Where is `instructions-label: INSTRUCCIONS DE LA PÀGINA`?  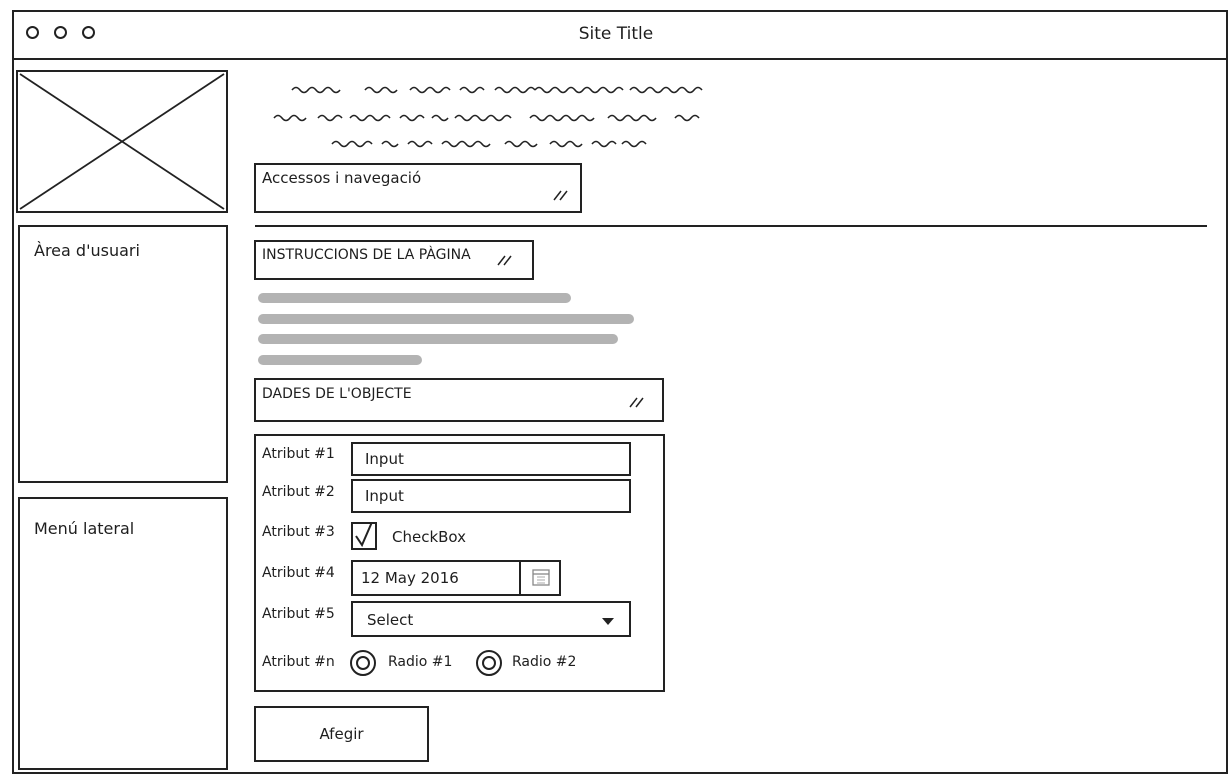
instructions-label: INSTRUCCIONS DE LA PÀGINA is located at coordinates (366, 255).